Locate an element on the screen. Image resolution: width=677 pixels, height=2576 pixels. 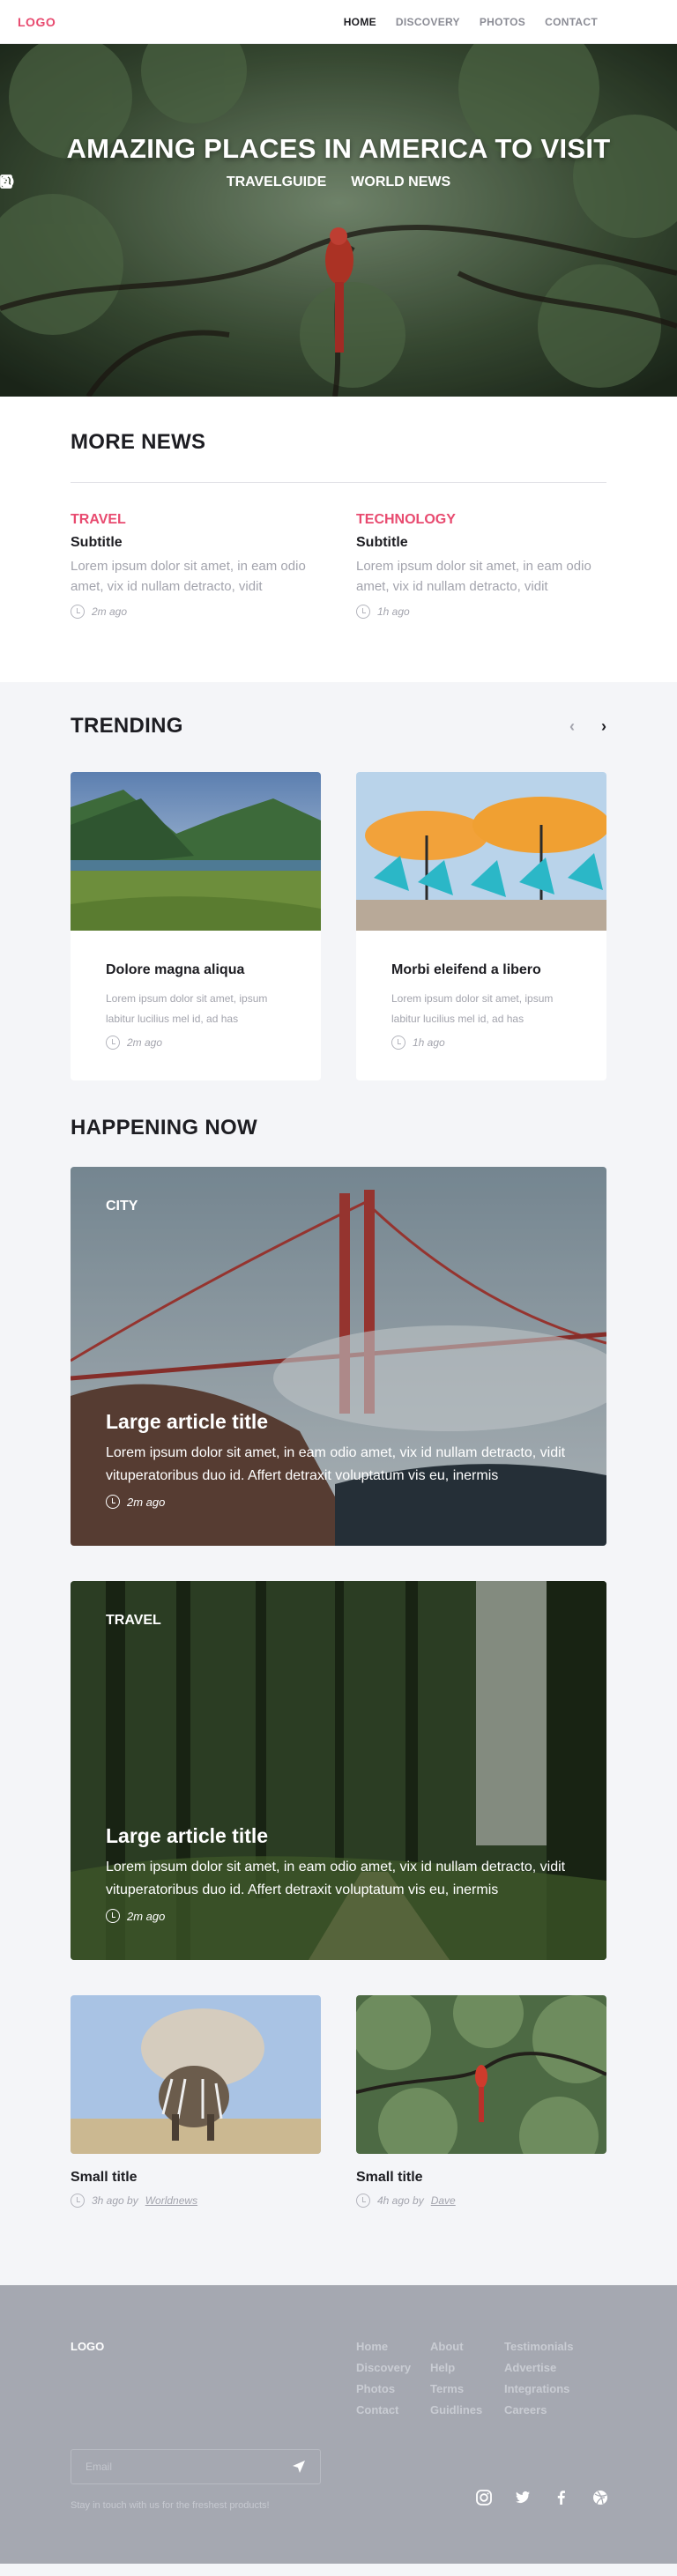
top-nav: LOGO HOME DISCOVERY PHOTOS CONTACT is located at coordinates (338, 22).